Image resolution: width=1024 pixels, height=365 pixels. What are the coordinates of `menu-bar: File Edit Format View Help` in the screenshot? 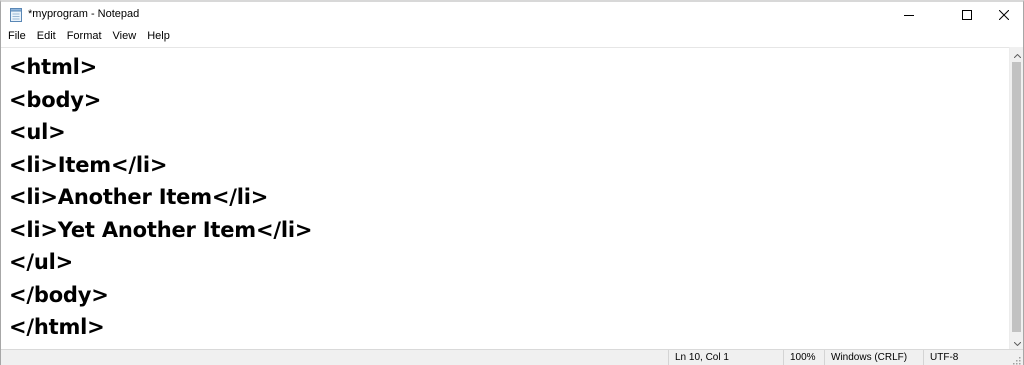 It's located at (512, 37).